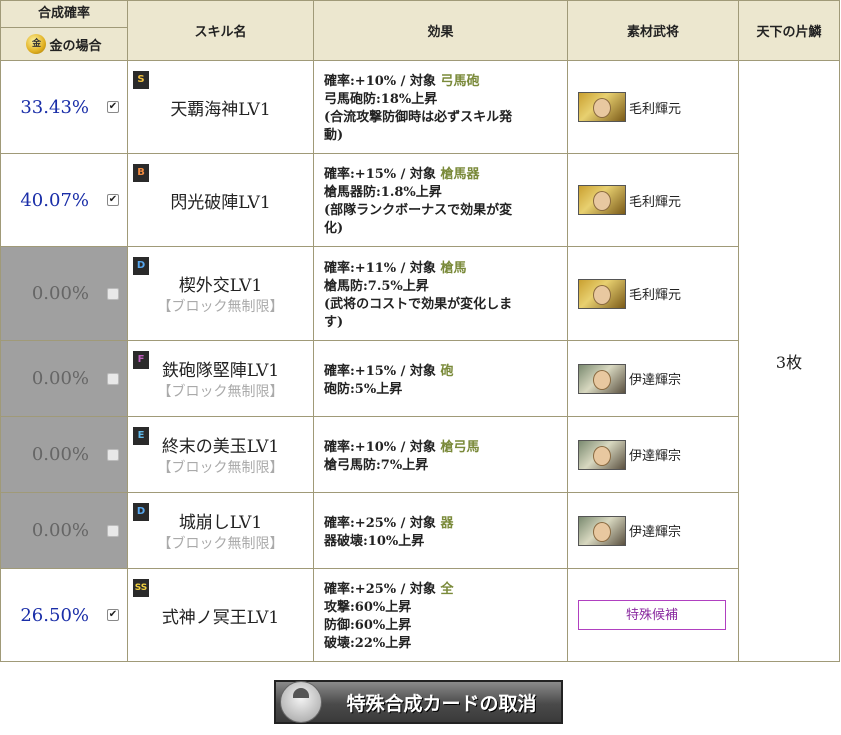 This screenshot has height=735, width=841. What do you see at coordinates (441, 82) in the screenshot?
I see `effect-line: 確率:+10% / 対象 弓馬砲` at bounding box center [441, 82].